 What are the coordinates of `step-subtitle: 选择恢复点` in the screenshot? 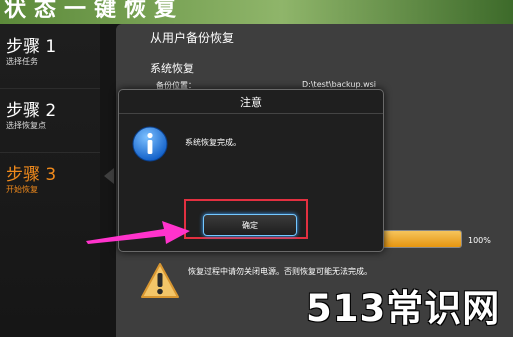 It's located at (26, 125).